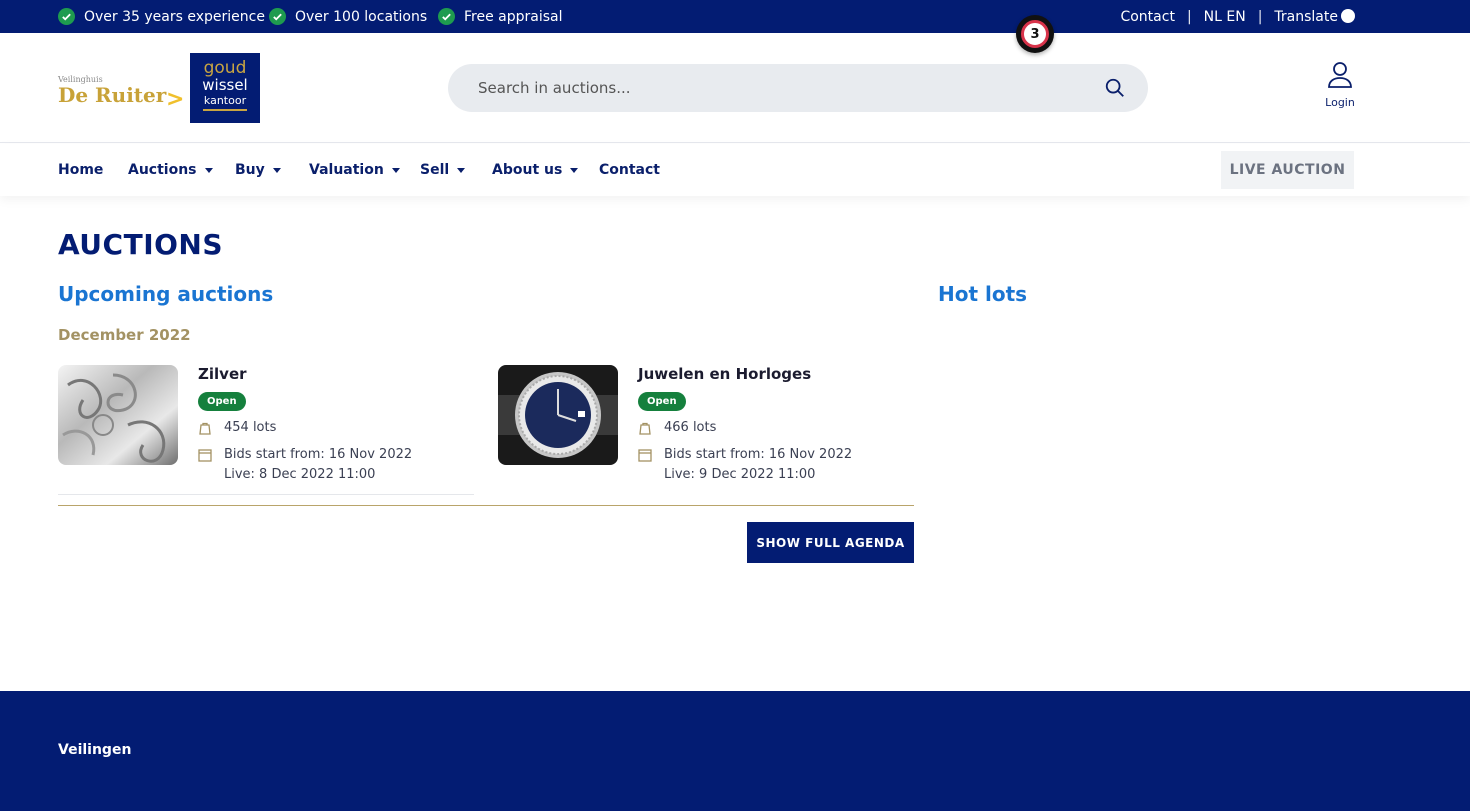 The image size is (1470, 811). I want to click on nav-contact: Contact, so click(629, 170).